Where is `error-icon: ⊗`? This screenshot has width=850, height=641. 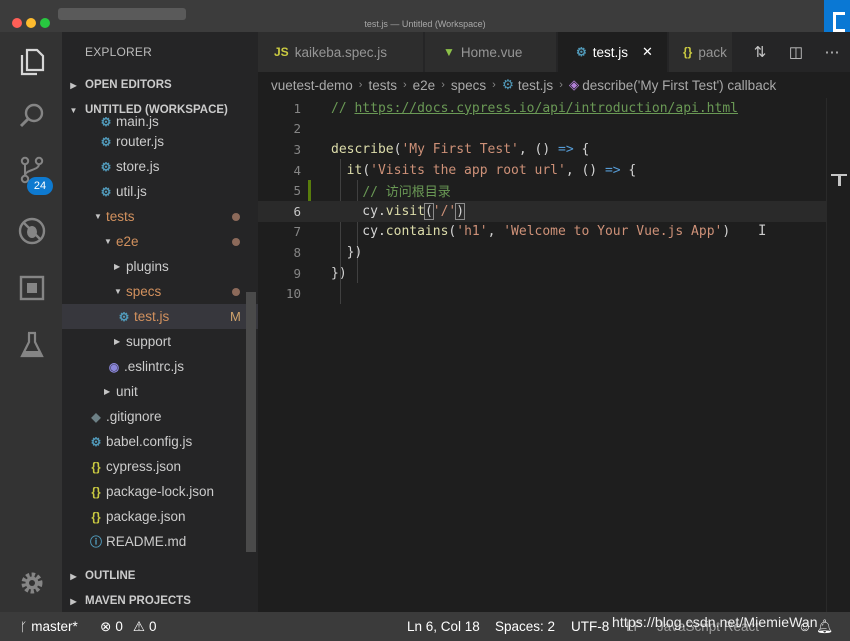 error-icon: ⊗ is located at coordinates (106, 626).